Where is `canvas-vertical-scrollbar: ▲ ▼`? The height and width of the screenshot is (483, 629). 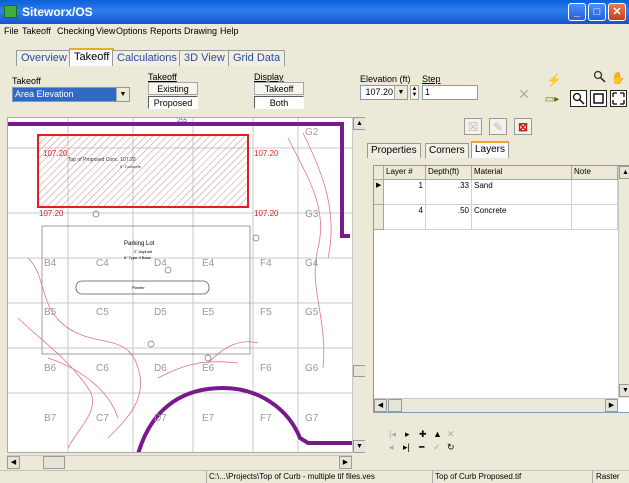 canvas-vertical-scrollbar: ▲ ▼ is located at coordinates (359, 285).